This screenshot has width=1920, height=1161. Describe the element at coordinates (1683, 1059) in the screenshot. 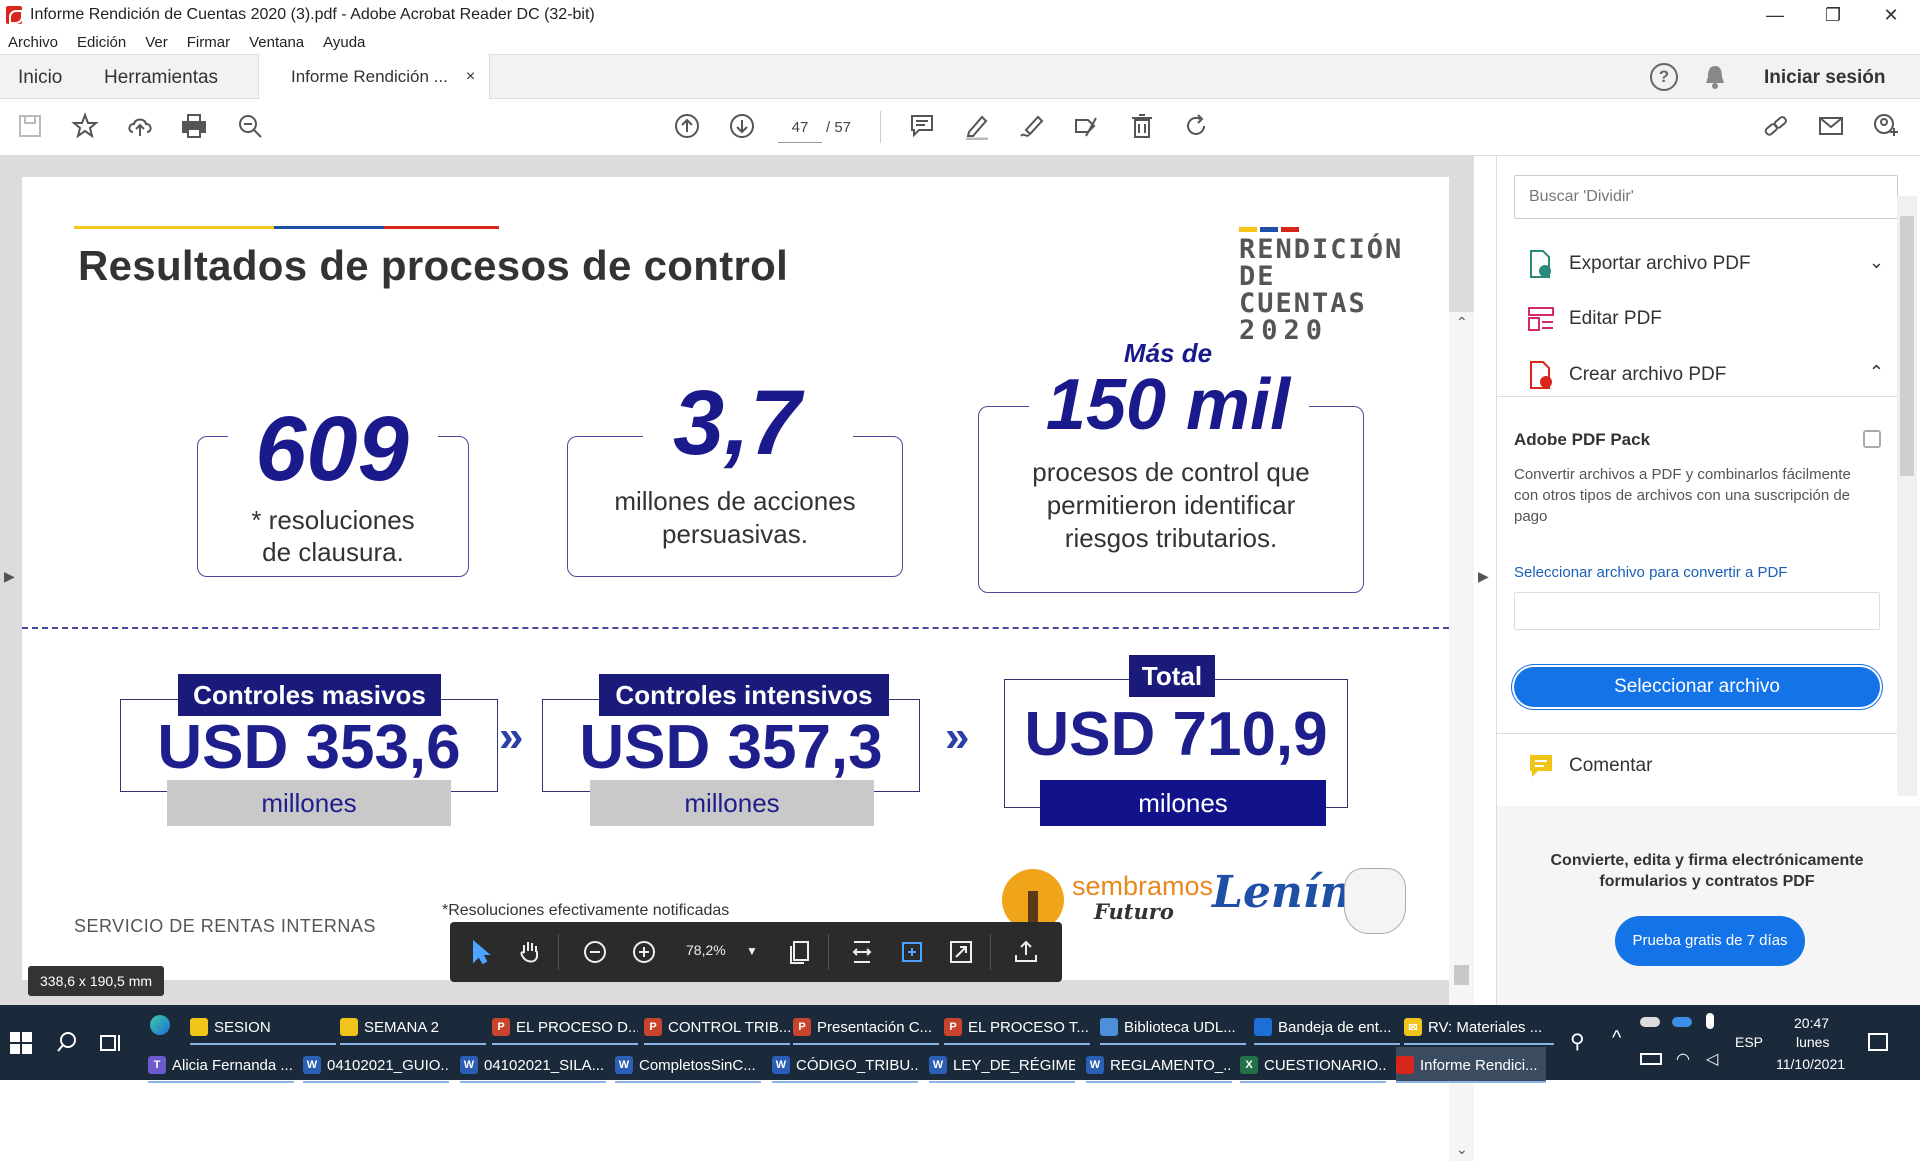

I see `wifi-icon: ◠` at that location.